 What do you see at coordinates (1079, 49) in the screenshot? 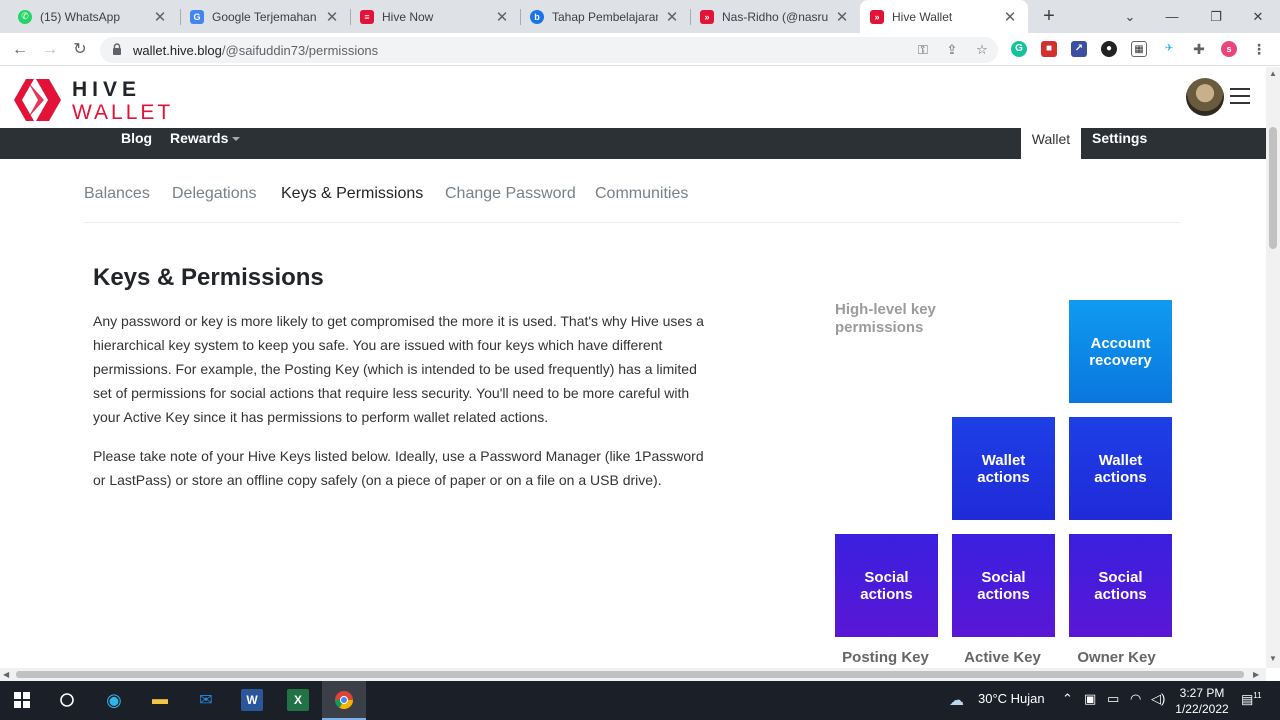
I see `extension-chart-icon: ↗` at bounding box center [1079, 49].